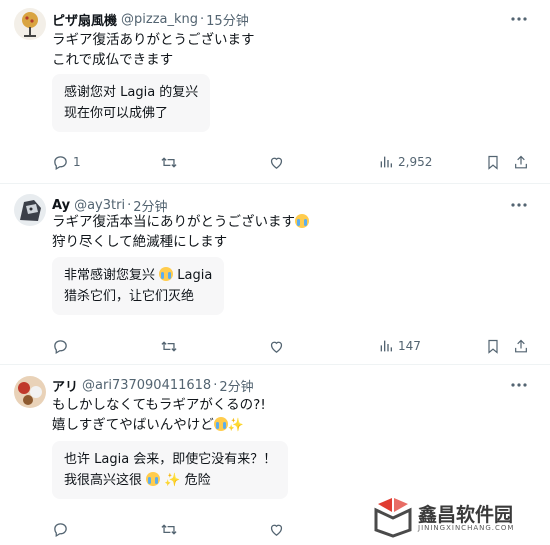  I want to click on translation-line: 现在你可以成佛了, so click(116, 113).